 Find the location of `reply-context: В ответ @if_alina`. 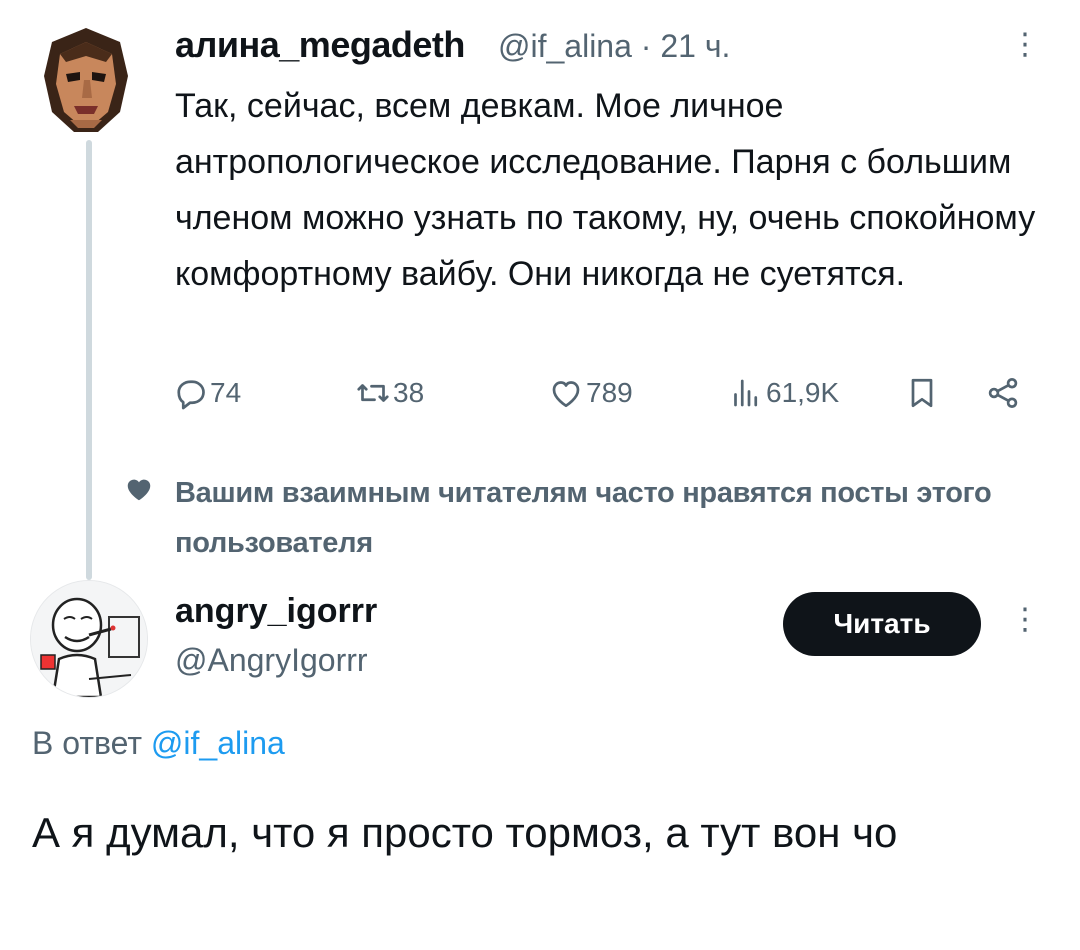

reply-context: В ответ @if_alina is located at coordinates (158, 743).